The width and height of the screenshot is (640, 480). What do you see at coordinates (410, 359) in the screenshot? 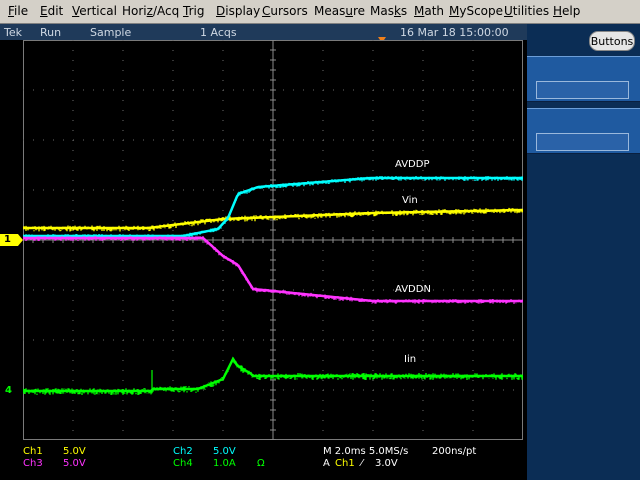
I see `iin-label: Iin` at bounding box center [410, 359].